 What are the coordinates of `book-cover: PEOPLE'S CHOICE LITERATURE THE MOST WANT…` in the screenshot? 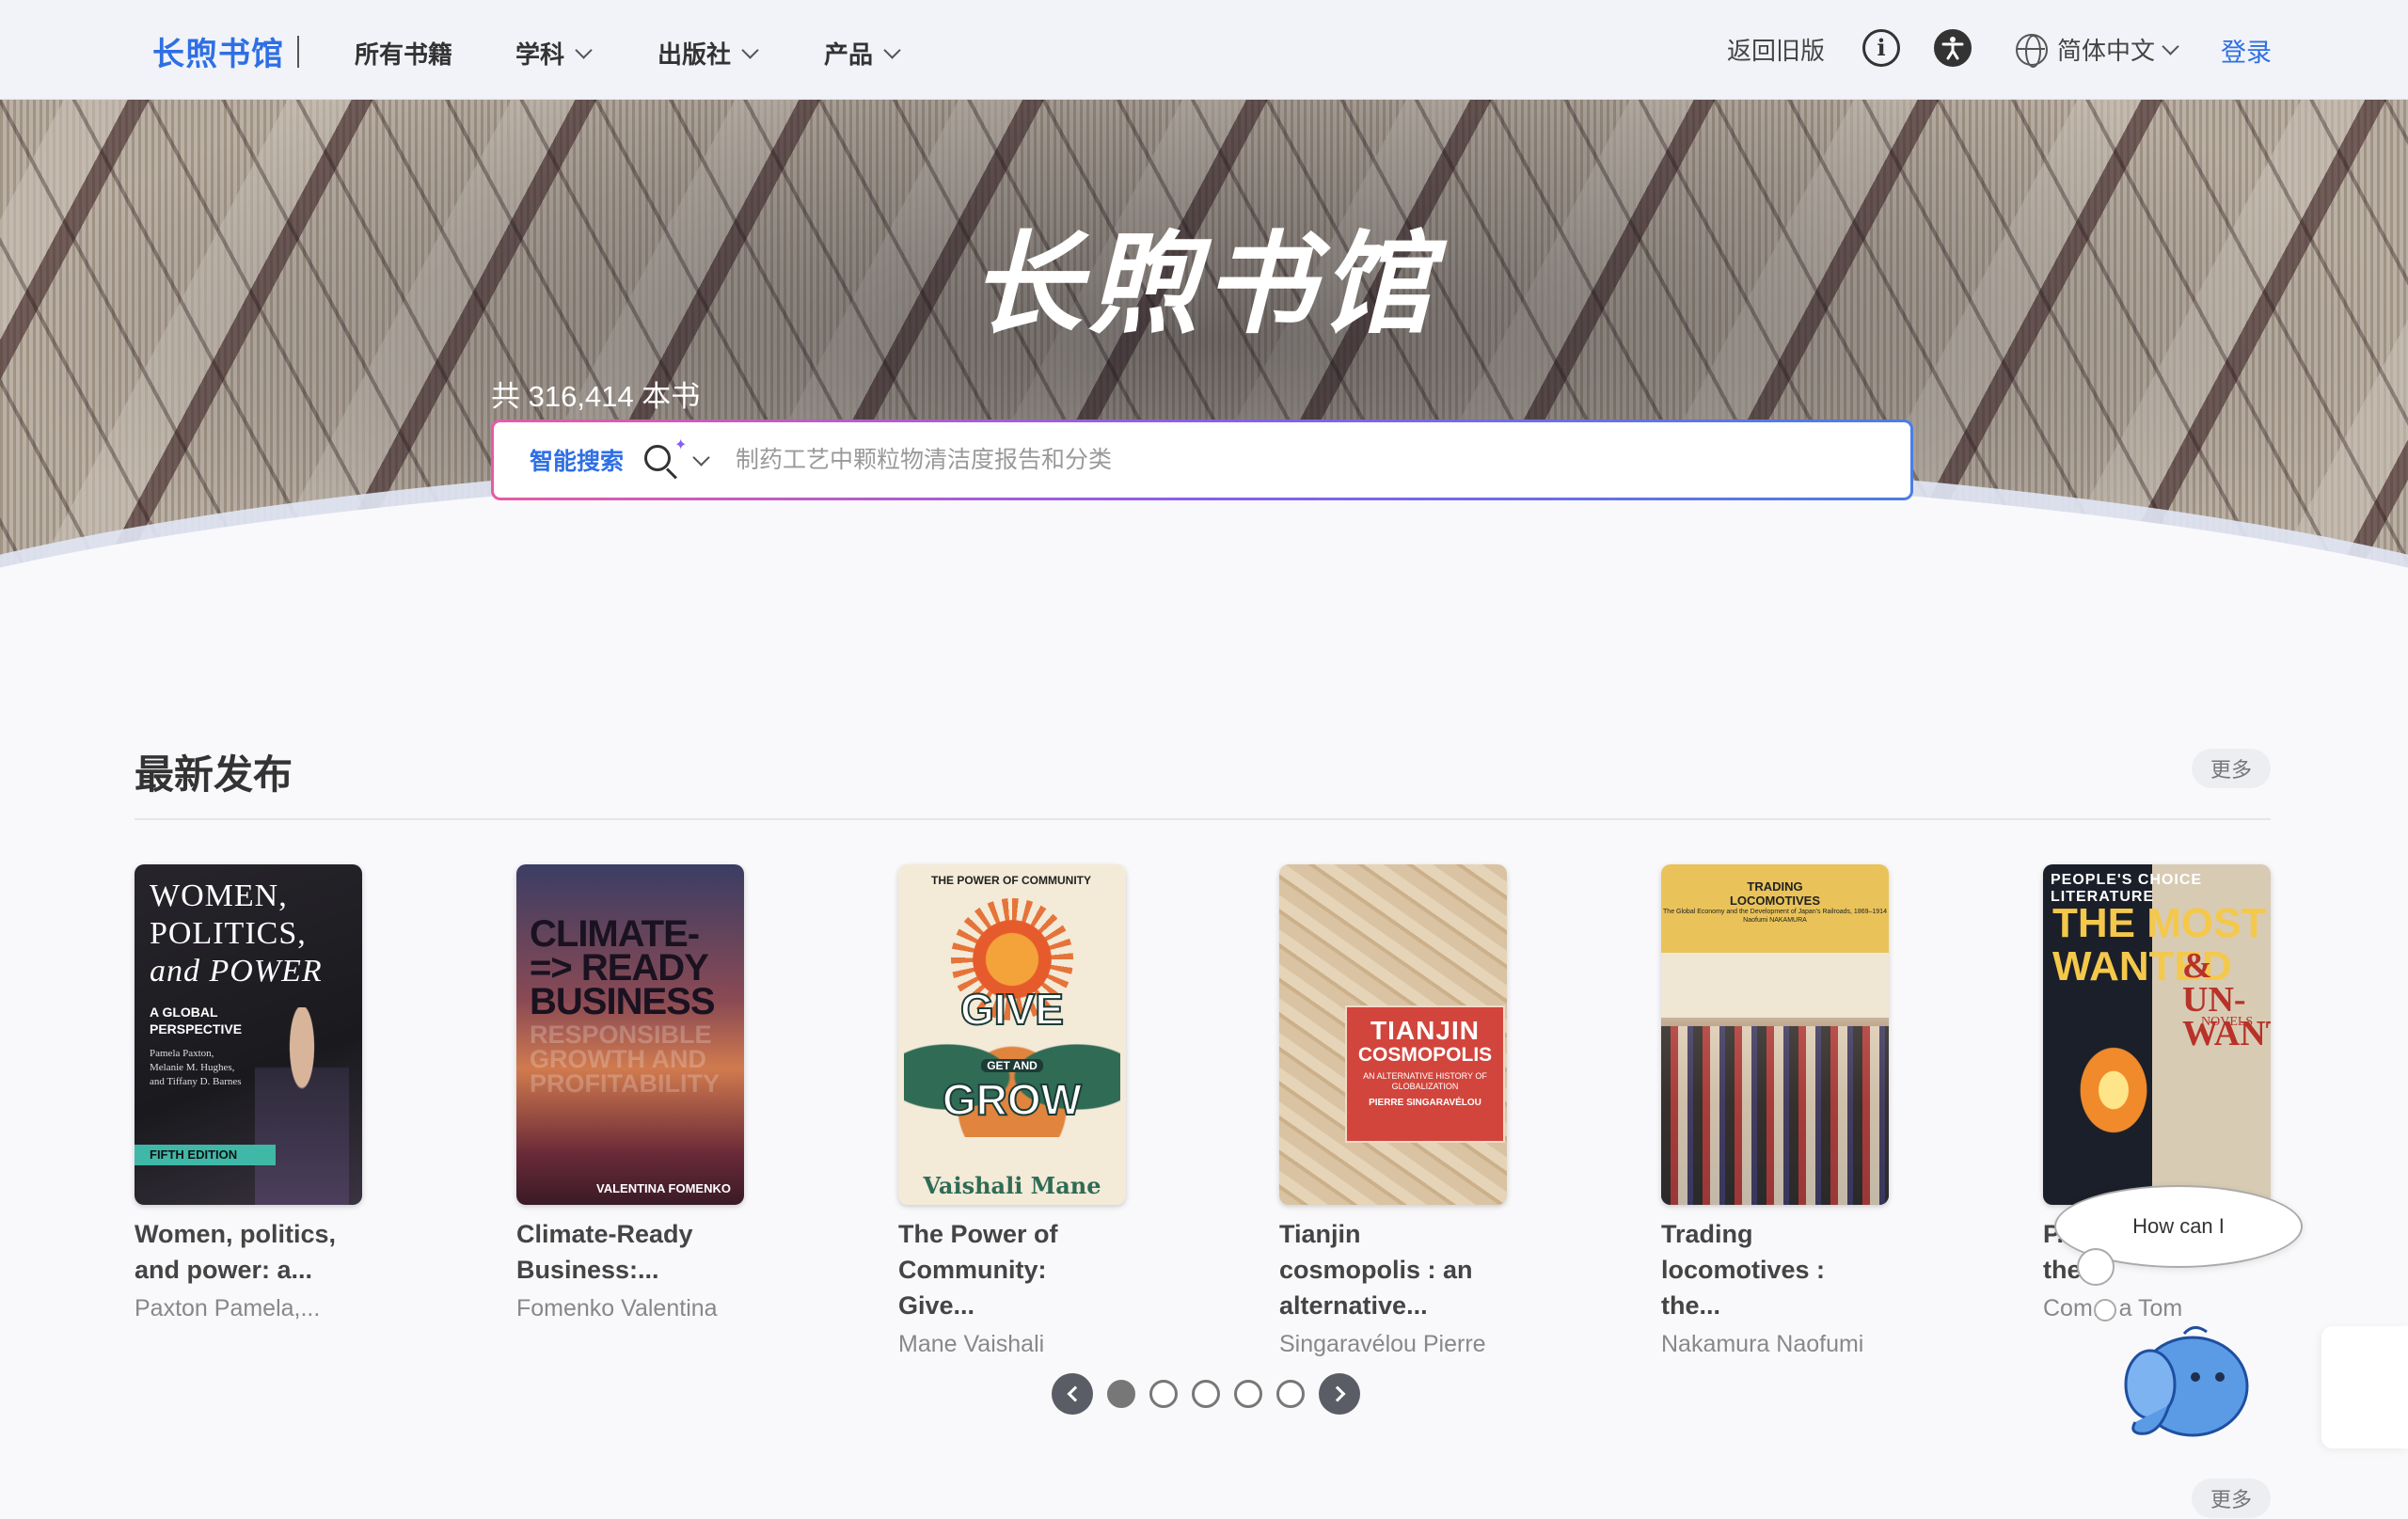 It's located at (2157, 1034).